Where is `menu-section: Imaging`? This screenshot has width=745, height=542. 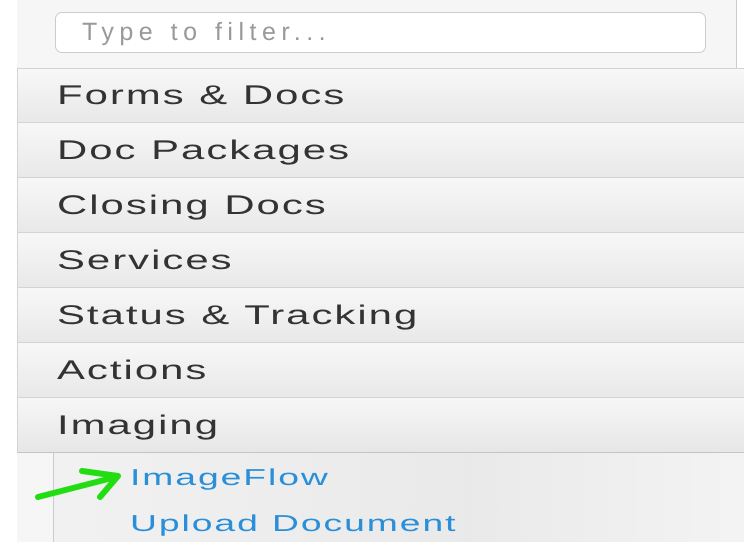 menu-section: Imaging is located at coordinates (380, 425).